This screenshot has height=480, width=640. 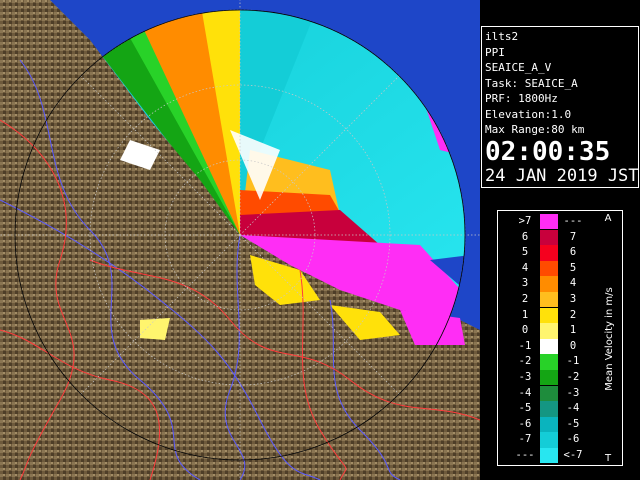 What do you see at coordinates (608, 458) in the screenshot?
I see `legend-bottom-mark: T` at bounding box center [608, 458].